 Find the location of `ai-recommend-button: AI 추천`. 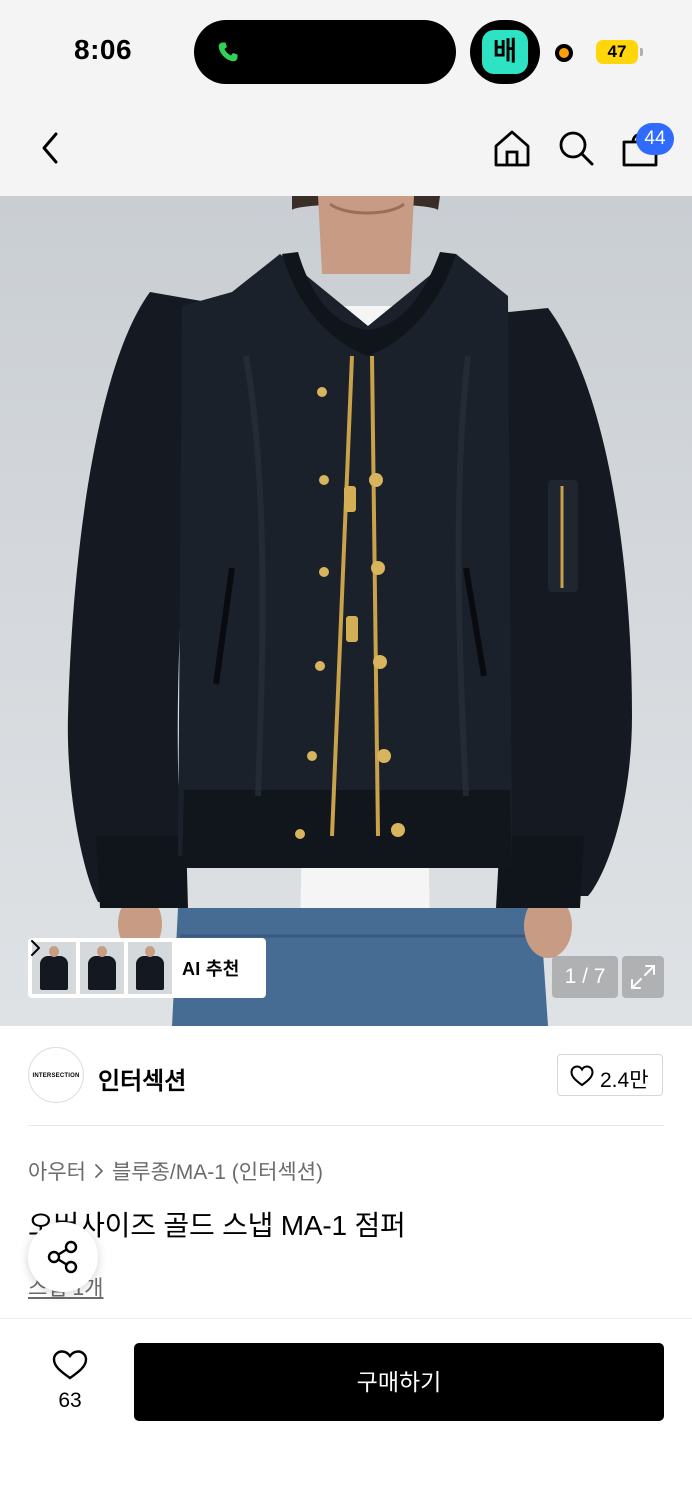

ai-recommend-button: AI 추천 is located at coordinates (147, 968).